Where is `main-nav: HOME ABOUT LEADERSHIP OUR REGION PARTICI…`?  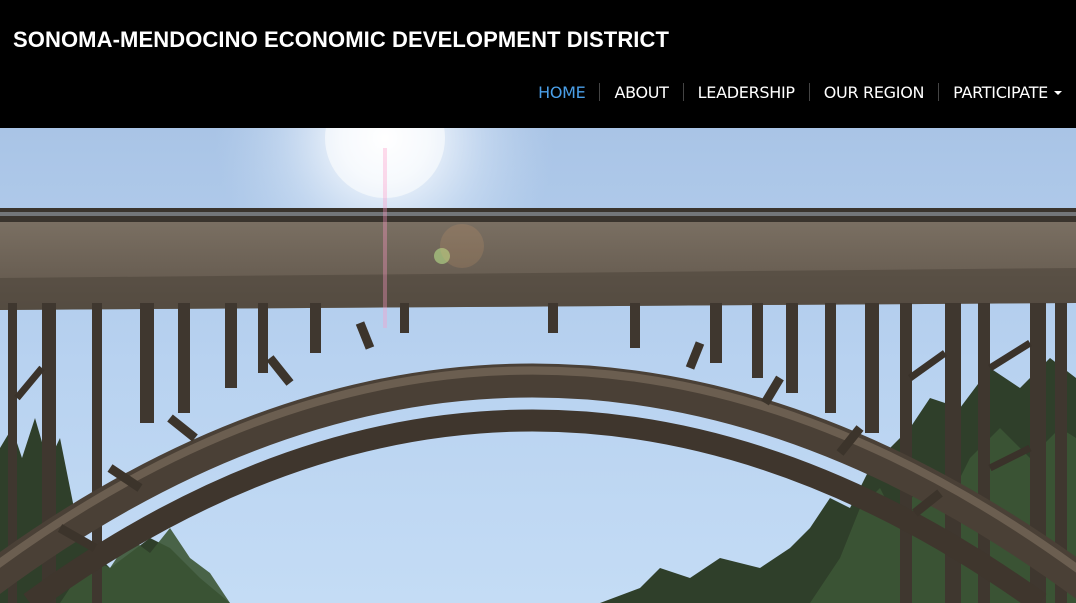
main-nav: HOME ABOUT LEADERSHIP OUR REGION PARTICI… is located at coordinates (800, 92).